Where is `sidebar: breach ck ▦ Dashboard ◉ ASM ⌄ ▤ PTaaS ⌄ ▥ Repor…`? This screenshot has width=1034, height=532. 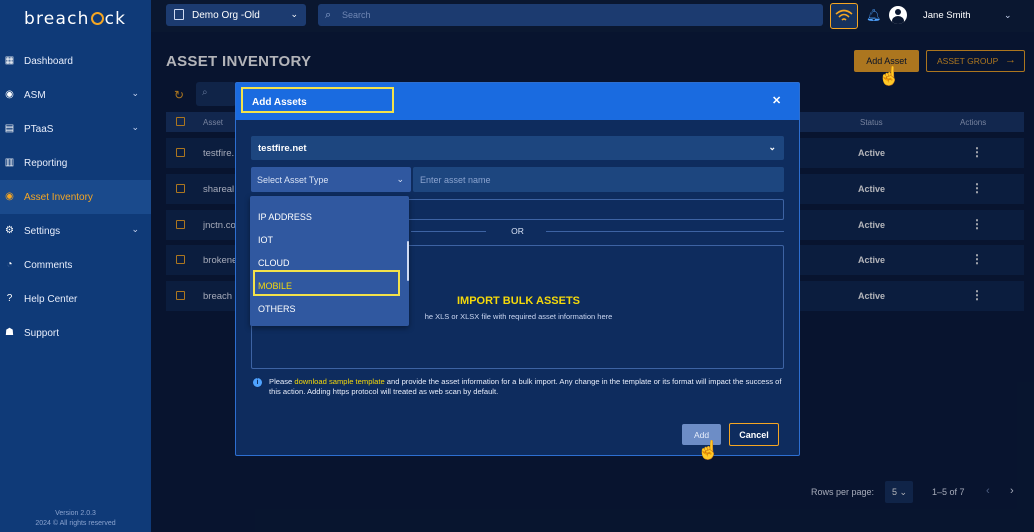 sidebar: breach ck ▦ Dashboard ◉ ASM ⌄ ▤ PTaaS ⌄ ▥ Repor… is located at coordinates (75, 266).